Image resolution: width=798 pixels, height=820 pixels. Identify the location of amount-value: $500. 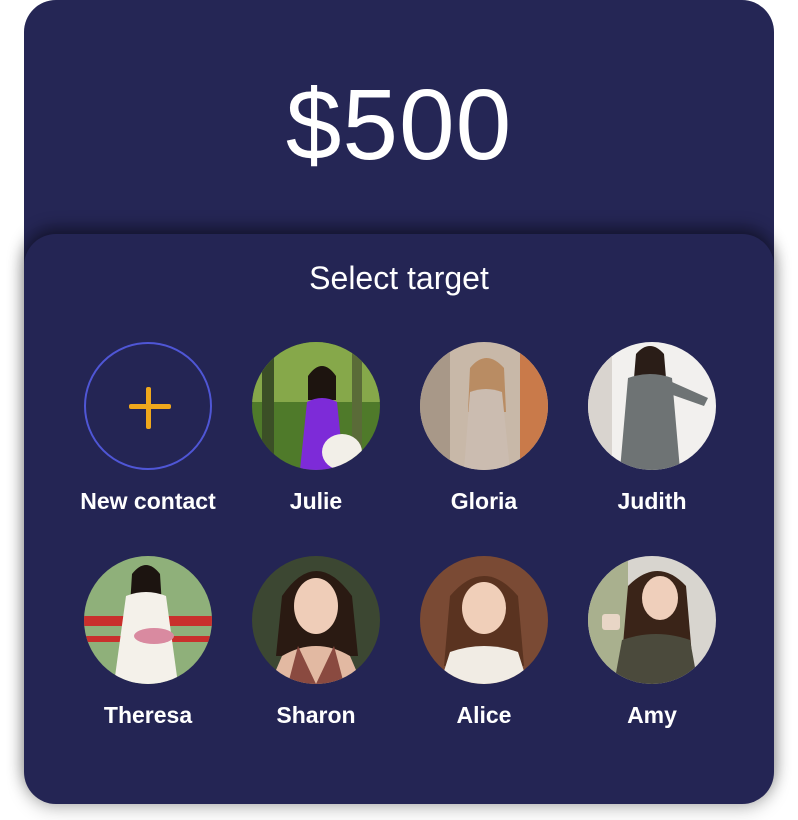
(399, 125).